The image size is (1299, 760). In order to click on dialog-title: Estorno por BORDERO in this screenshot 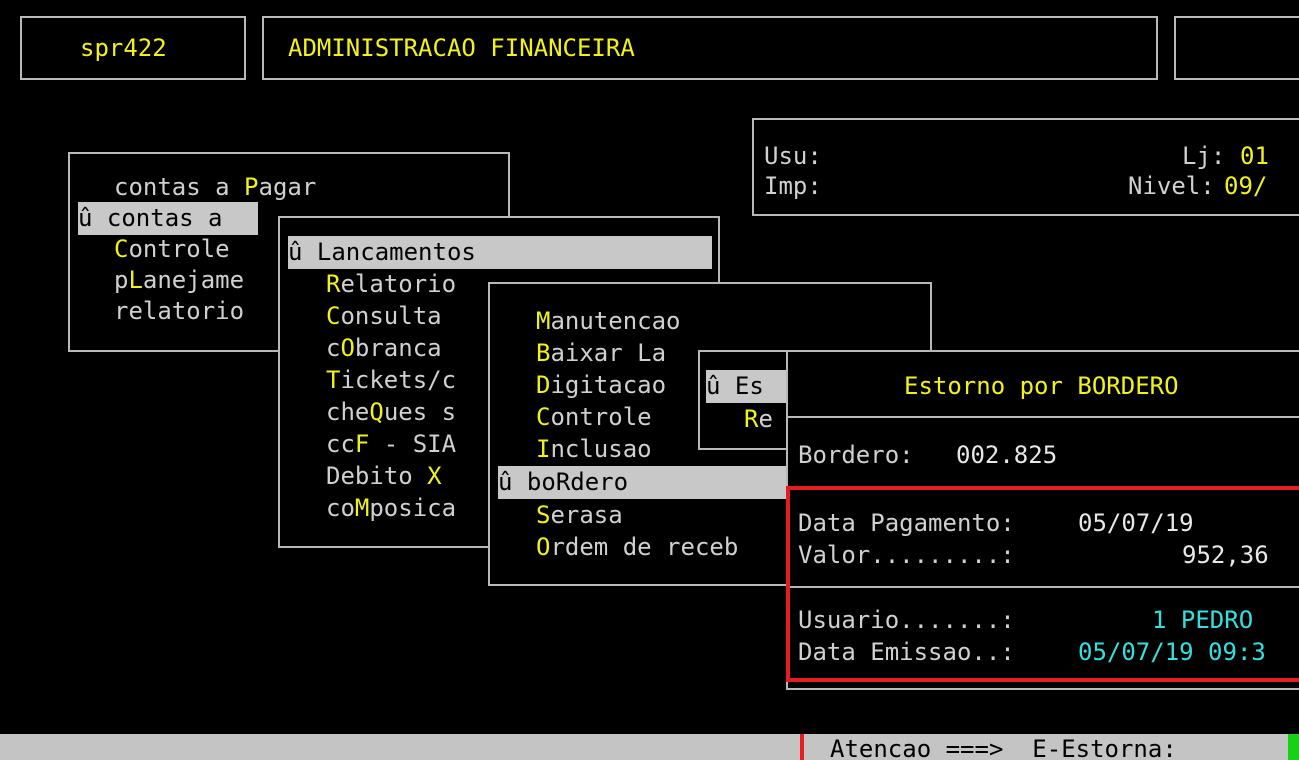, I will do `click(1041, 386)`.